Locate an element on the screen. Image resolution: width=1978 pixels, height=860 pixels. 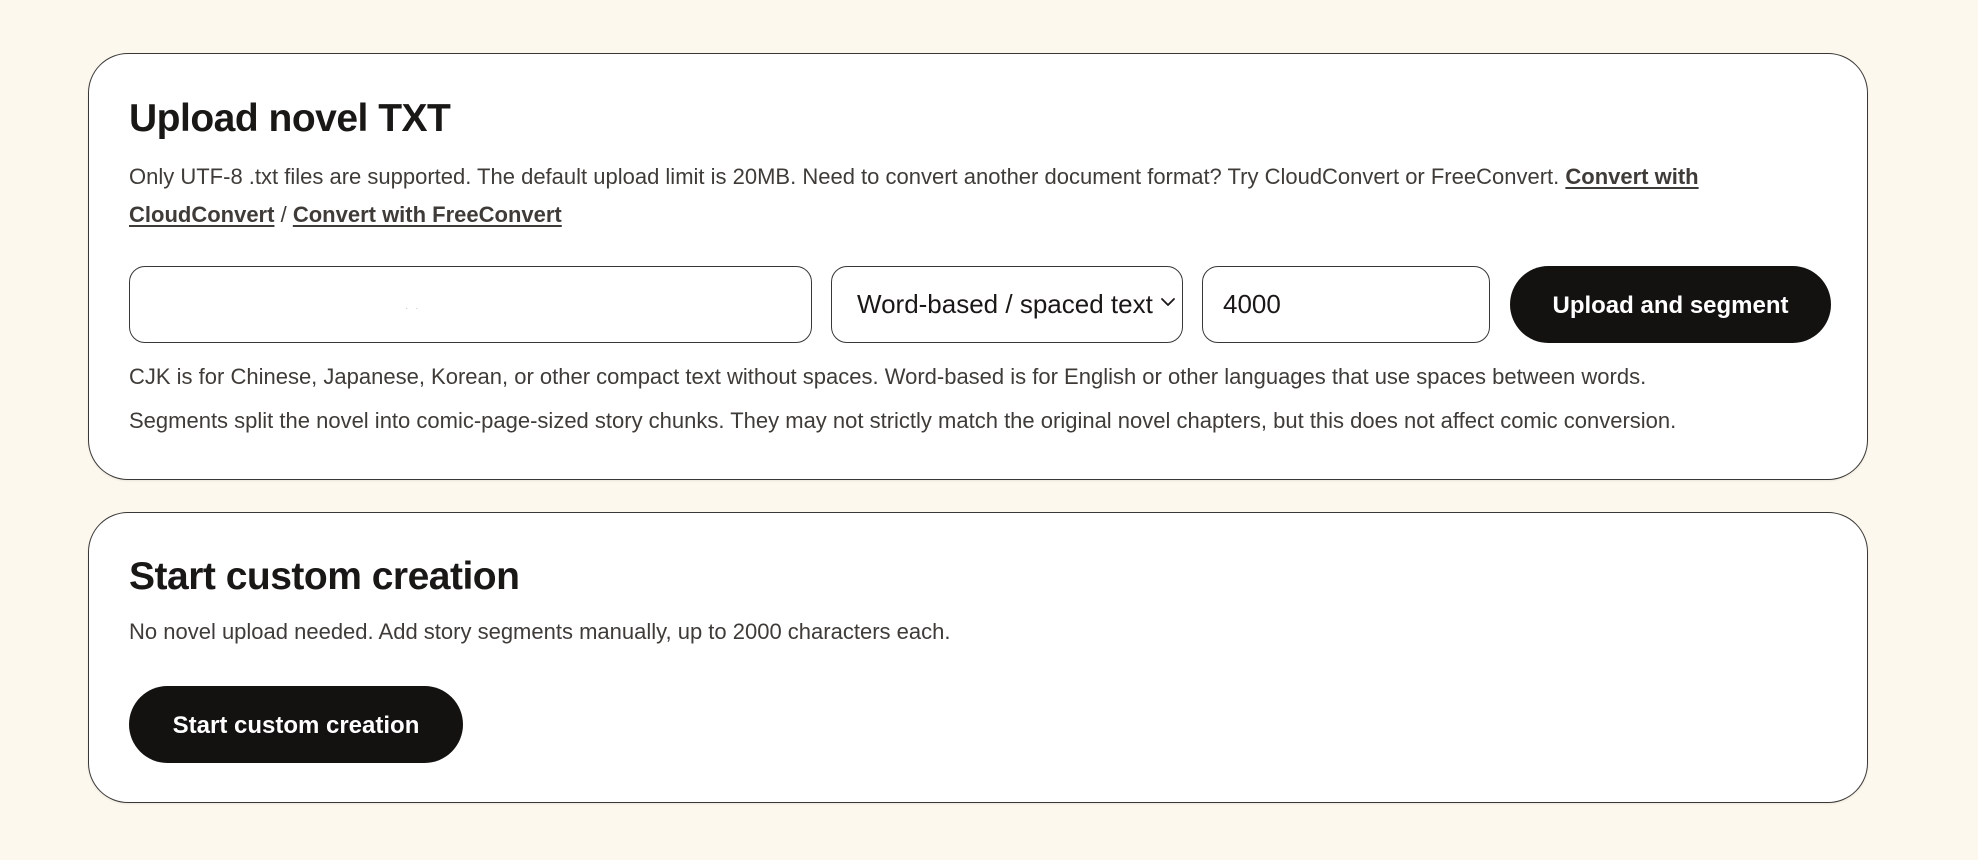
segment-size-input is located at coordinates (1346, 304).